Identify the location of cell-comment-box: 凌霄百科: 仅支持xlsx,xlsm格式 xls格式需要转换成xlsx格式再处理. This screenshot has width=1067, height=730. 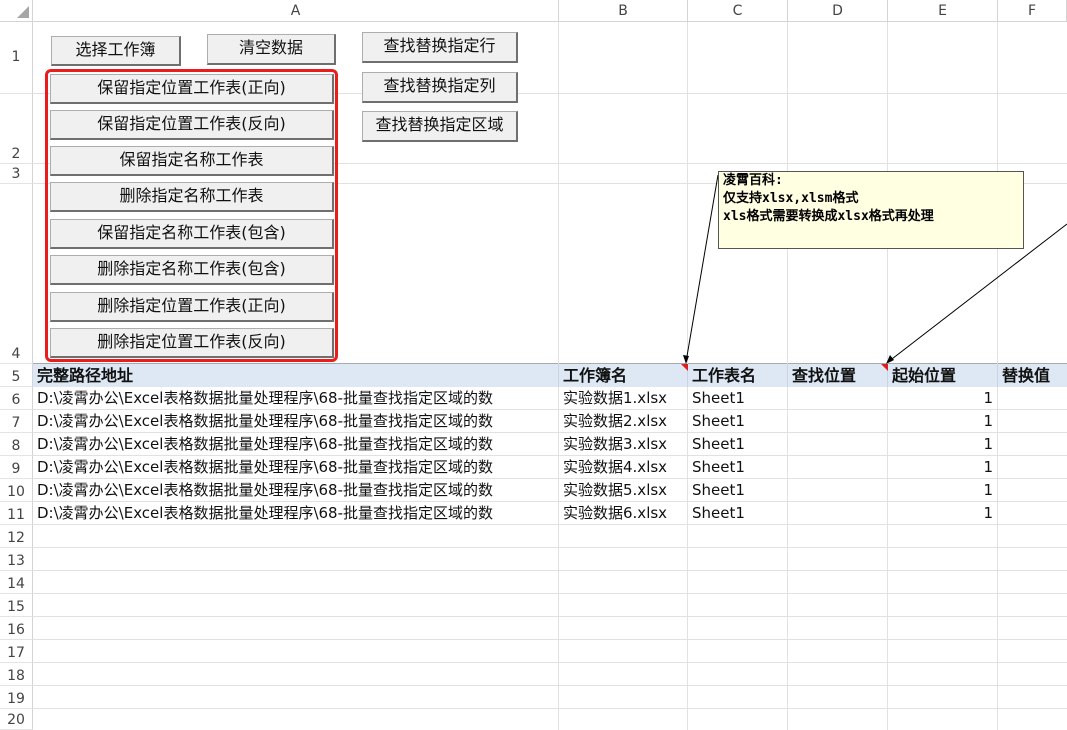
(871, 210).